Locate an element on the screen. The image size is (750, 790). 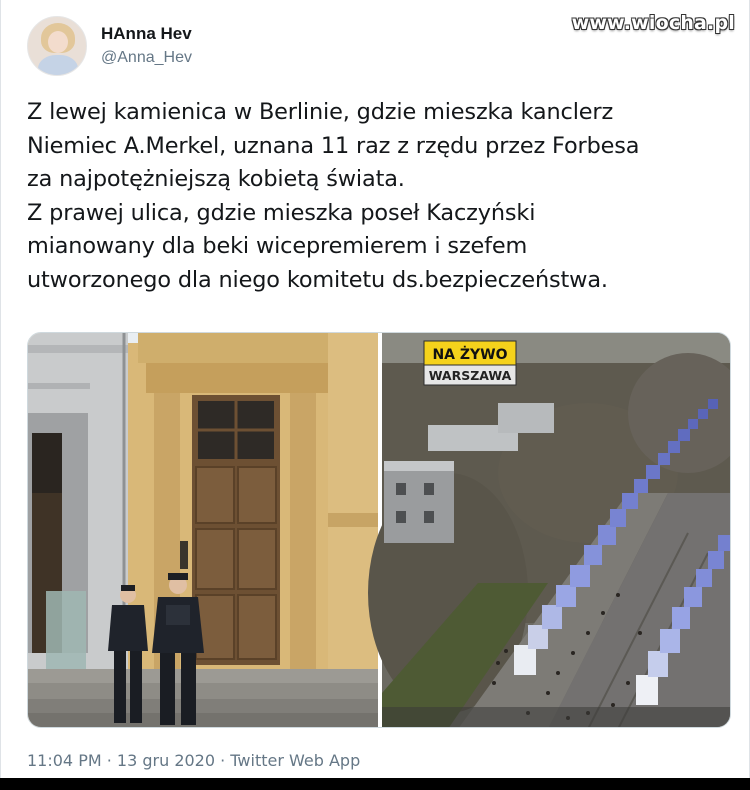
live-overlay: NA ŻYWO WARSZAWA is located at coordinates (470, 363).